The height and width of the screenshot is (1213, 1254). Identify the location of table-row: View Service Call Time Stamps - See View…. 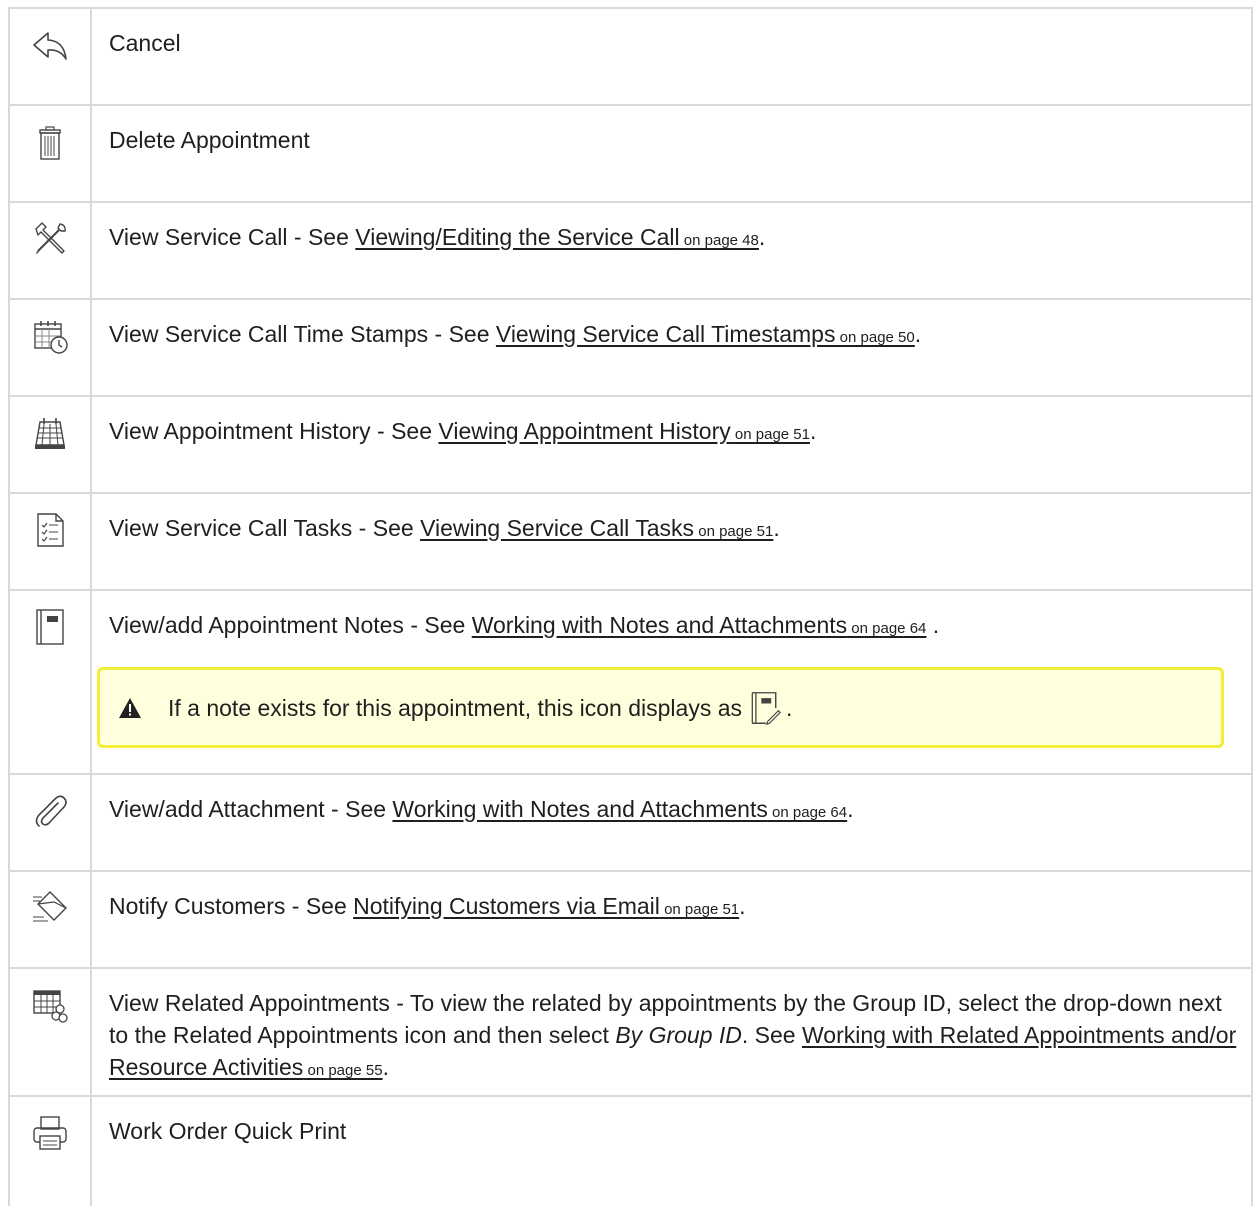
(630, 347).